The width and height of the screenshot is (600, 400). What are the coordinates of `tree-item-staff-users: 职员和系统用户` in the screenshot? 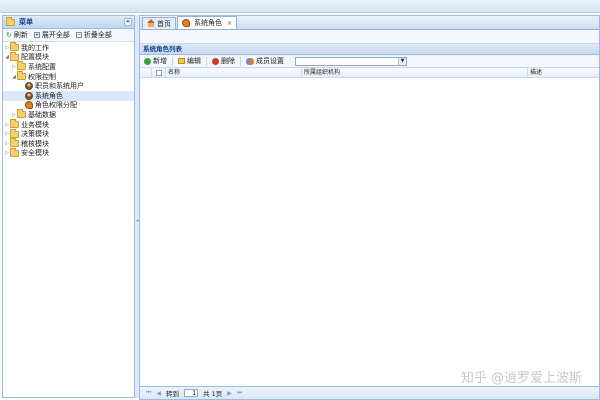 It's located at (68, 86).